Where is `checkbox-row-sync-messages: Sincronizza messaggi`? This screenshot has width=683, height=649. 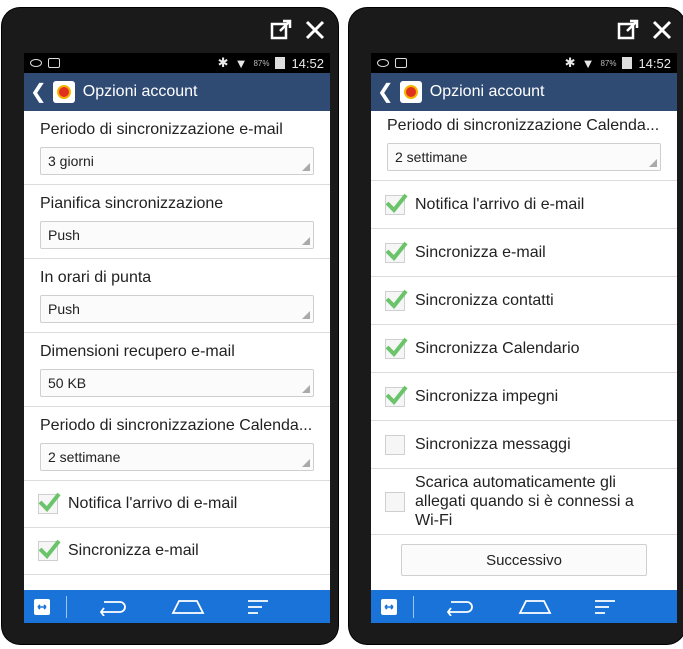
checkbox-row-sync-messages: Sincronizza messaggi is located at coordinates (524, 445).